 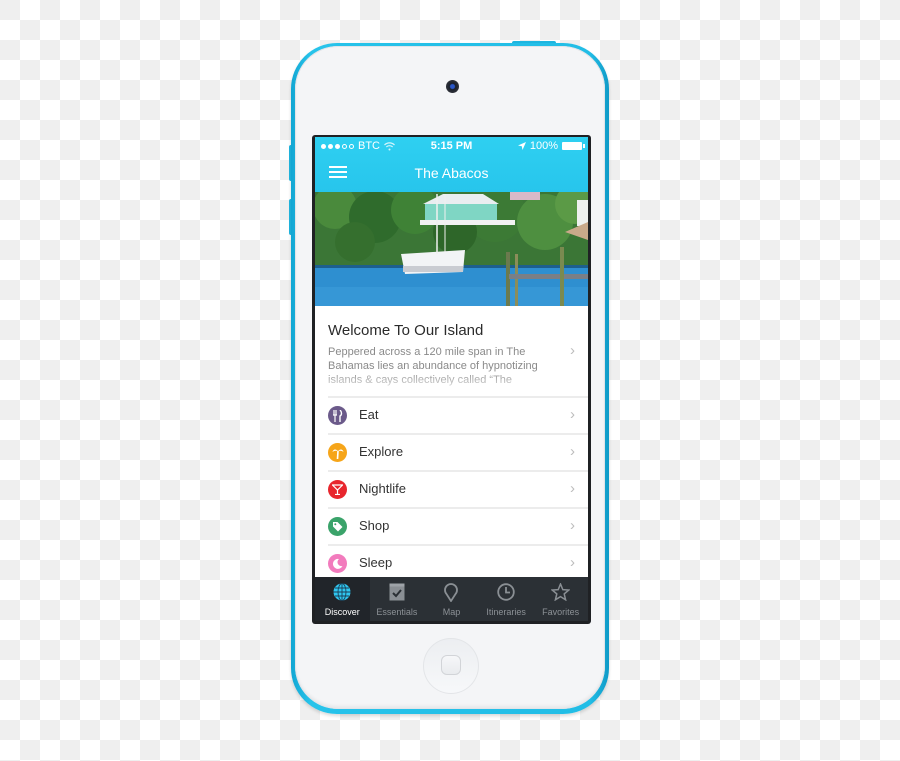 What do you see at coordinates (397, 612) in the screenshot?
I see `tab-label: Essentials` at bounding box center [397, 612].